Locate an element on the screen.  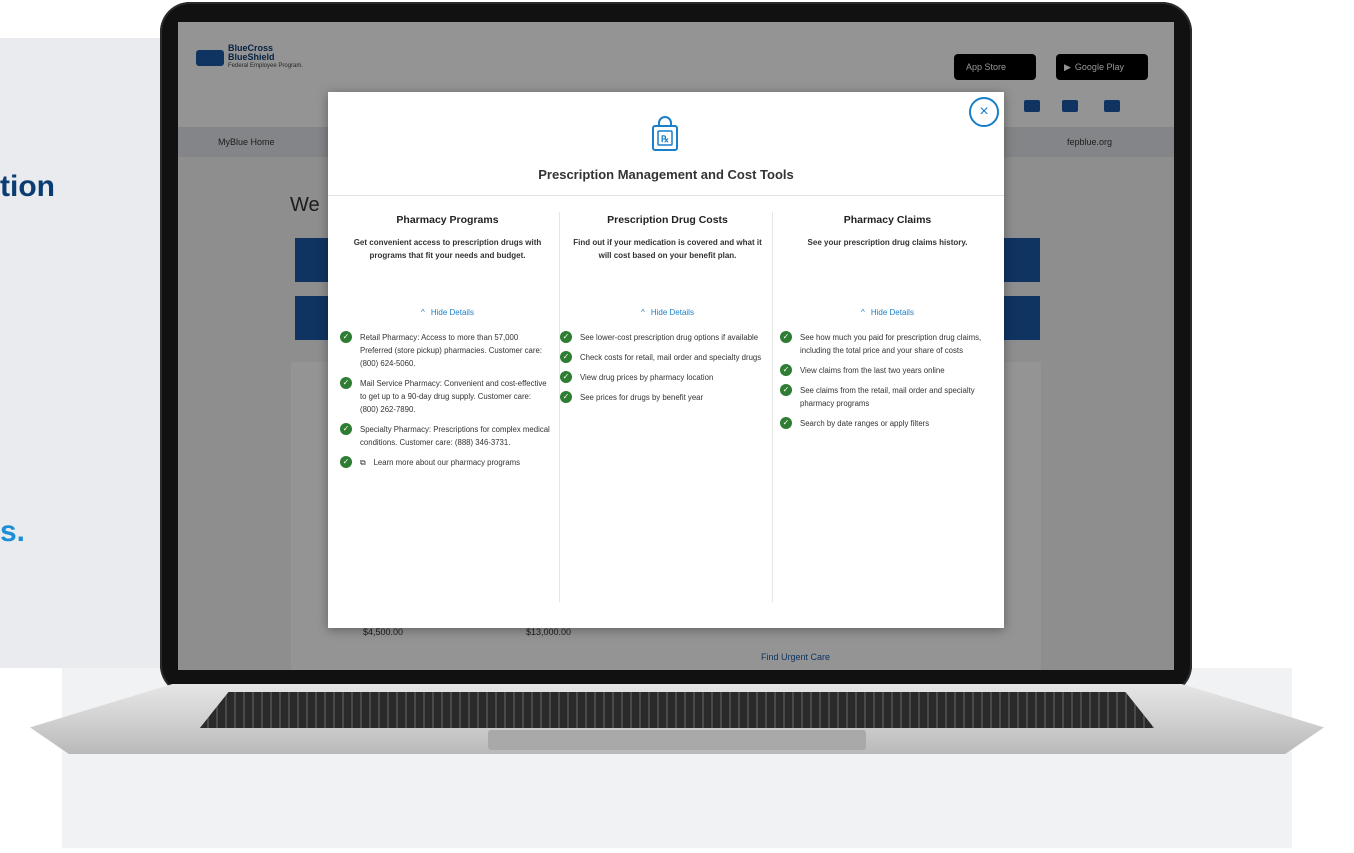
list-item-text: View drug prices by pharmacy location is located at coordinates (647, 377).